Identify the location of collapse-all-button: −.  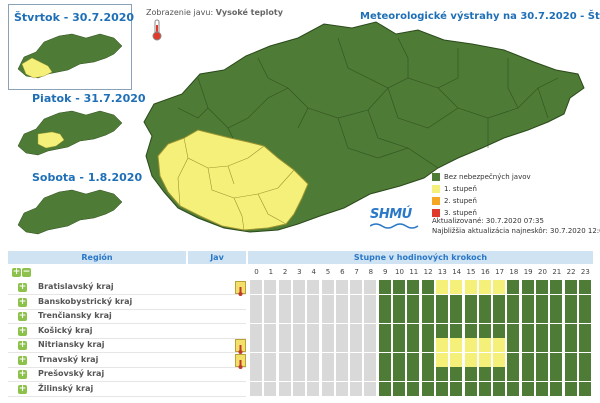
(26, 272).